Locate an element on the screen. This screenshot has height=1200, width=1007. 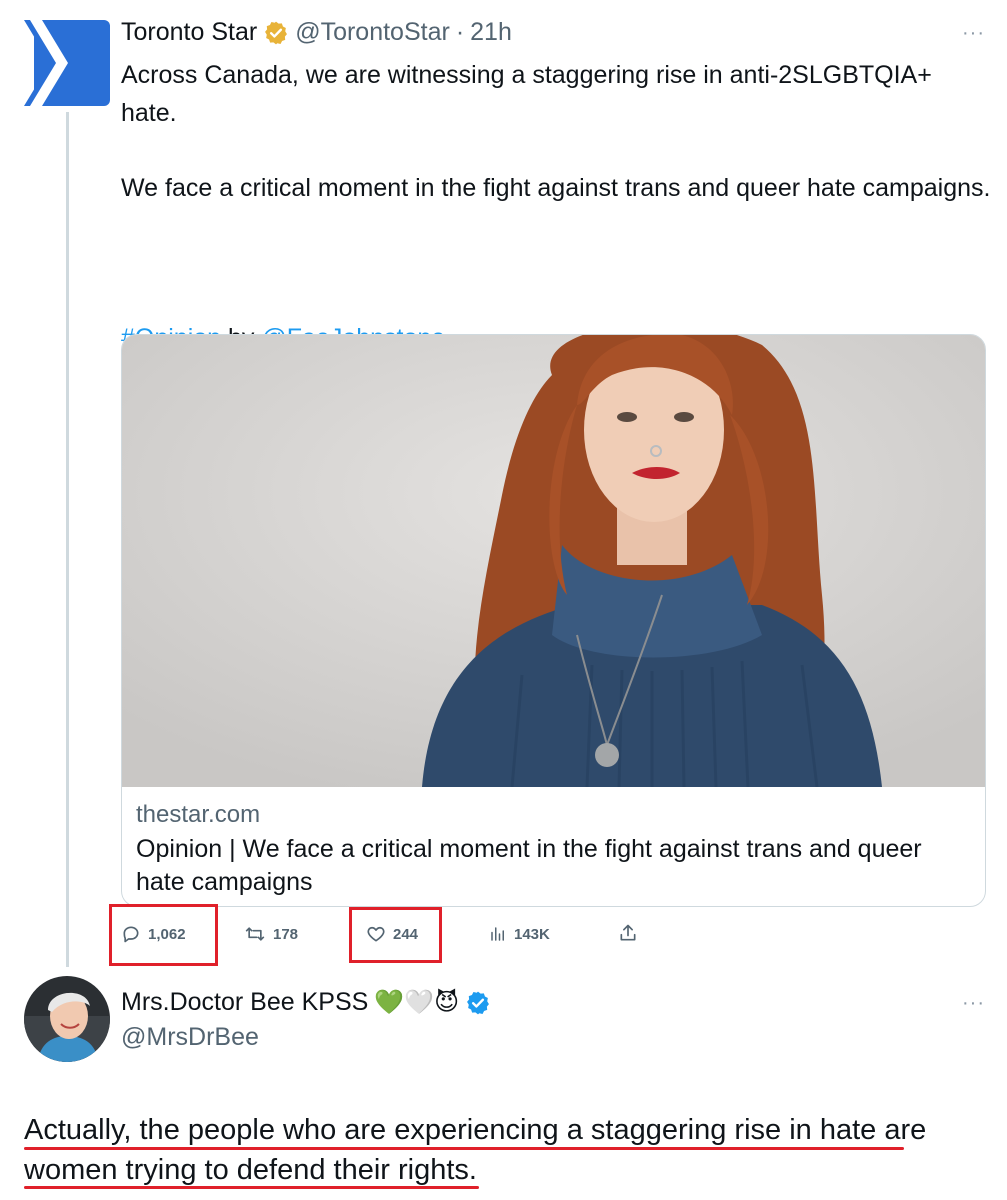
reply-author-name: Mrs.Doctor Bee KPSS is located at coordinates (244, 1002).